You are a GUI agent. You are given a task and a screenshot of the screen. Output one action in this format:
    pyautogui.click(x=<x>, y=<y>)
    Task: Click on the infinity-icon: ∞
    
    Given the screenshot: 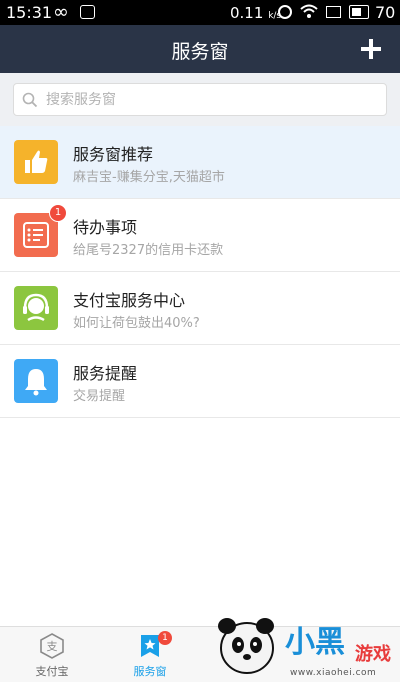 What is the action you would take?
    pyautogui.click(x=61, y=12)
    